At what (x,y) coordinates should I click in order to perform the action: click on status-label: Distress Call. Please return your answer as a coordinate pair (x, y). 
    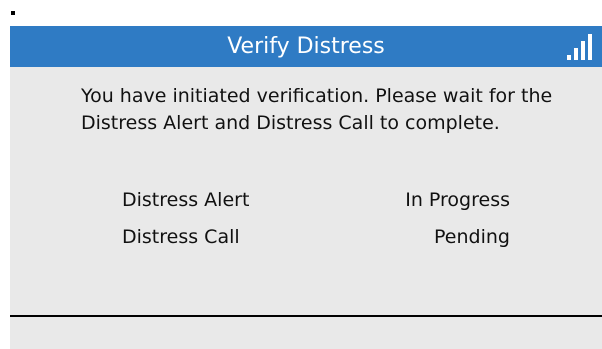
    Looking at the image, I should click on (181, 237).